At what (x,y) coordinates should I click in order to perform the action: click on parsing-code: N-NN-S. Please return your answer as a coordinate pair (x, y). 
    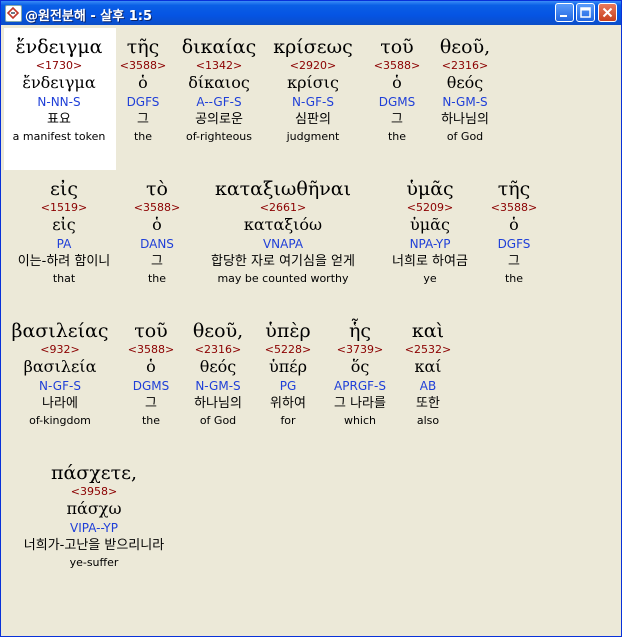
    Looking at the image, I should click on (59, 102).